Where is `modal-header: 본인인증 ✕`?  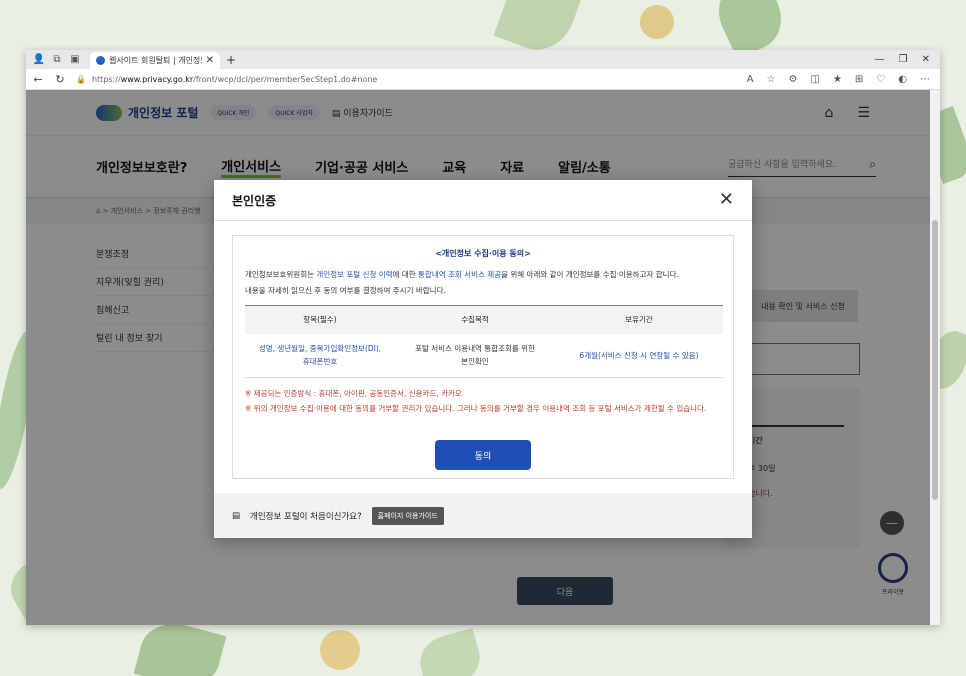 modal-header: 본인인증 ✕ is located at coordinates (483, 200).